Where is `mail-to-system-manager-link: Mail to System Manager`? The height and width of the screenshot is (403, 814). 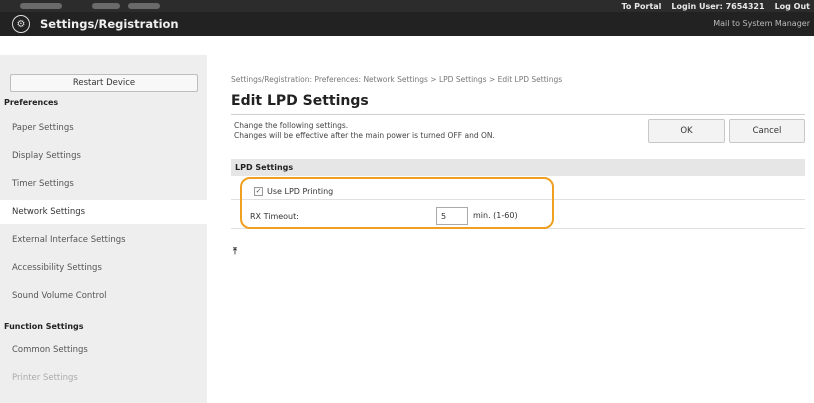 mail-to-system-manager-link: Mail to System Manager is located at coordinates (761, 23).